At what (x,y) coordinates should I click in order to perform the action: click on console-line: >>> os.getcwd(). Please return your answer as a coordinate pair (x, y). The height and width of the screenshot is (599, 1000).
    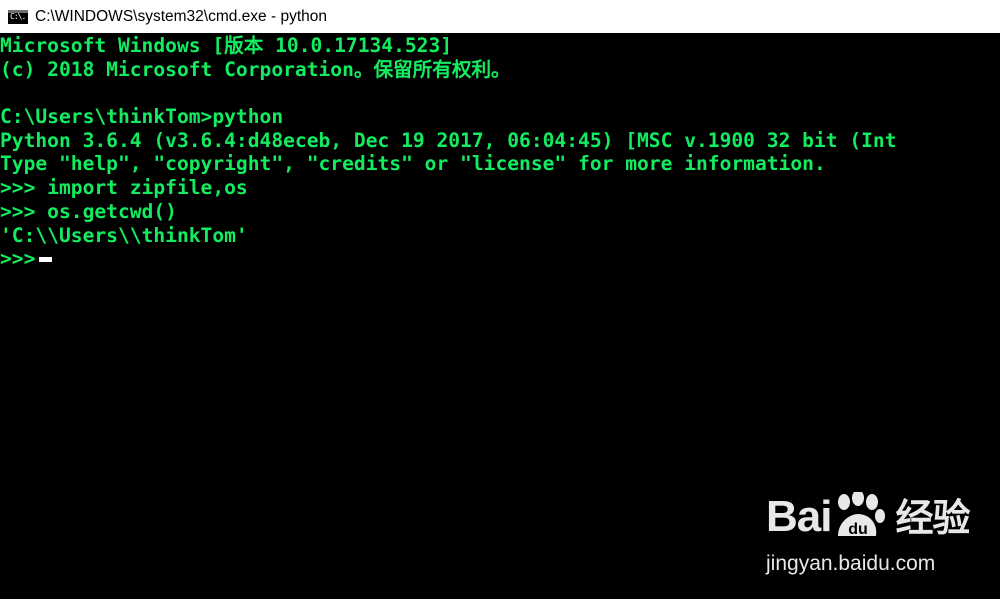
    Looking at the image, I should click on (88, 211).